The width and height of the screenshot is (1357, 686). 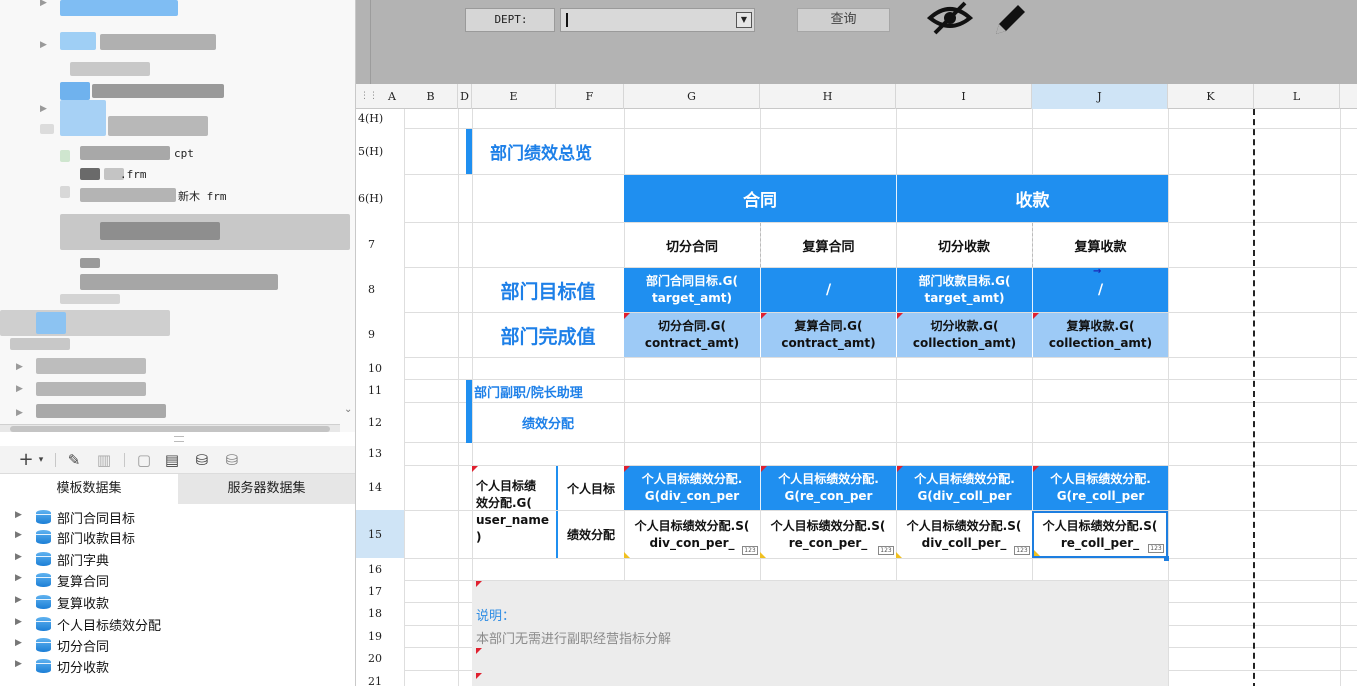 I want to click on row-header: 7, so click(x=380, y=244).